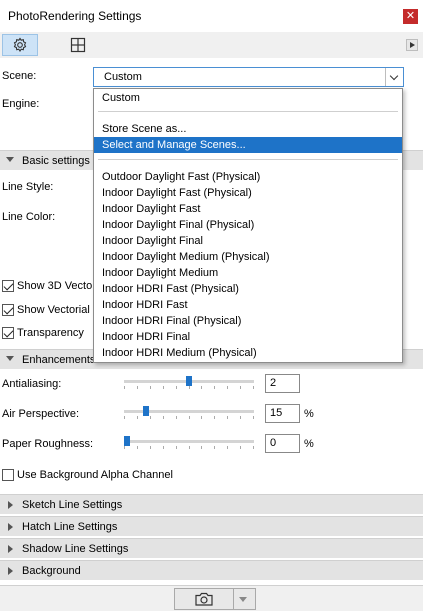  Describe the element at coordinates (282, 443) in the screenshot. I see `paper-roughness-input: 0` at that location.